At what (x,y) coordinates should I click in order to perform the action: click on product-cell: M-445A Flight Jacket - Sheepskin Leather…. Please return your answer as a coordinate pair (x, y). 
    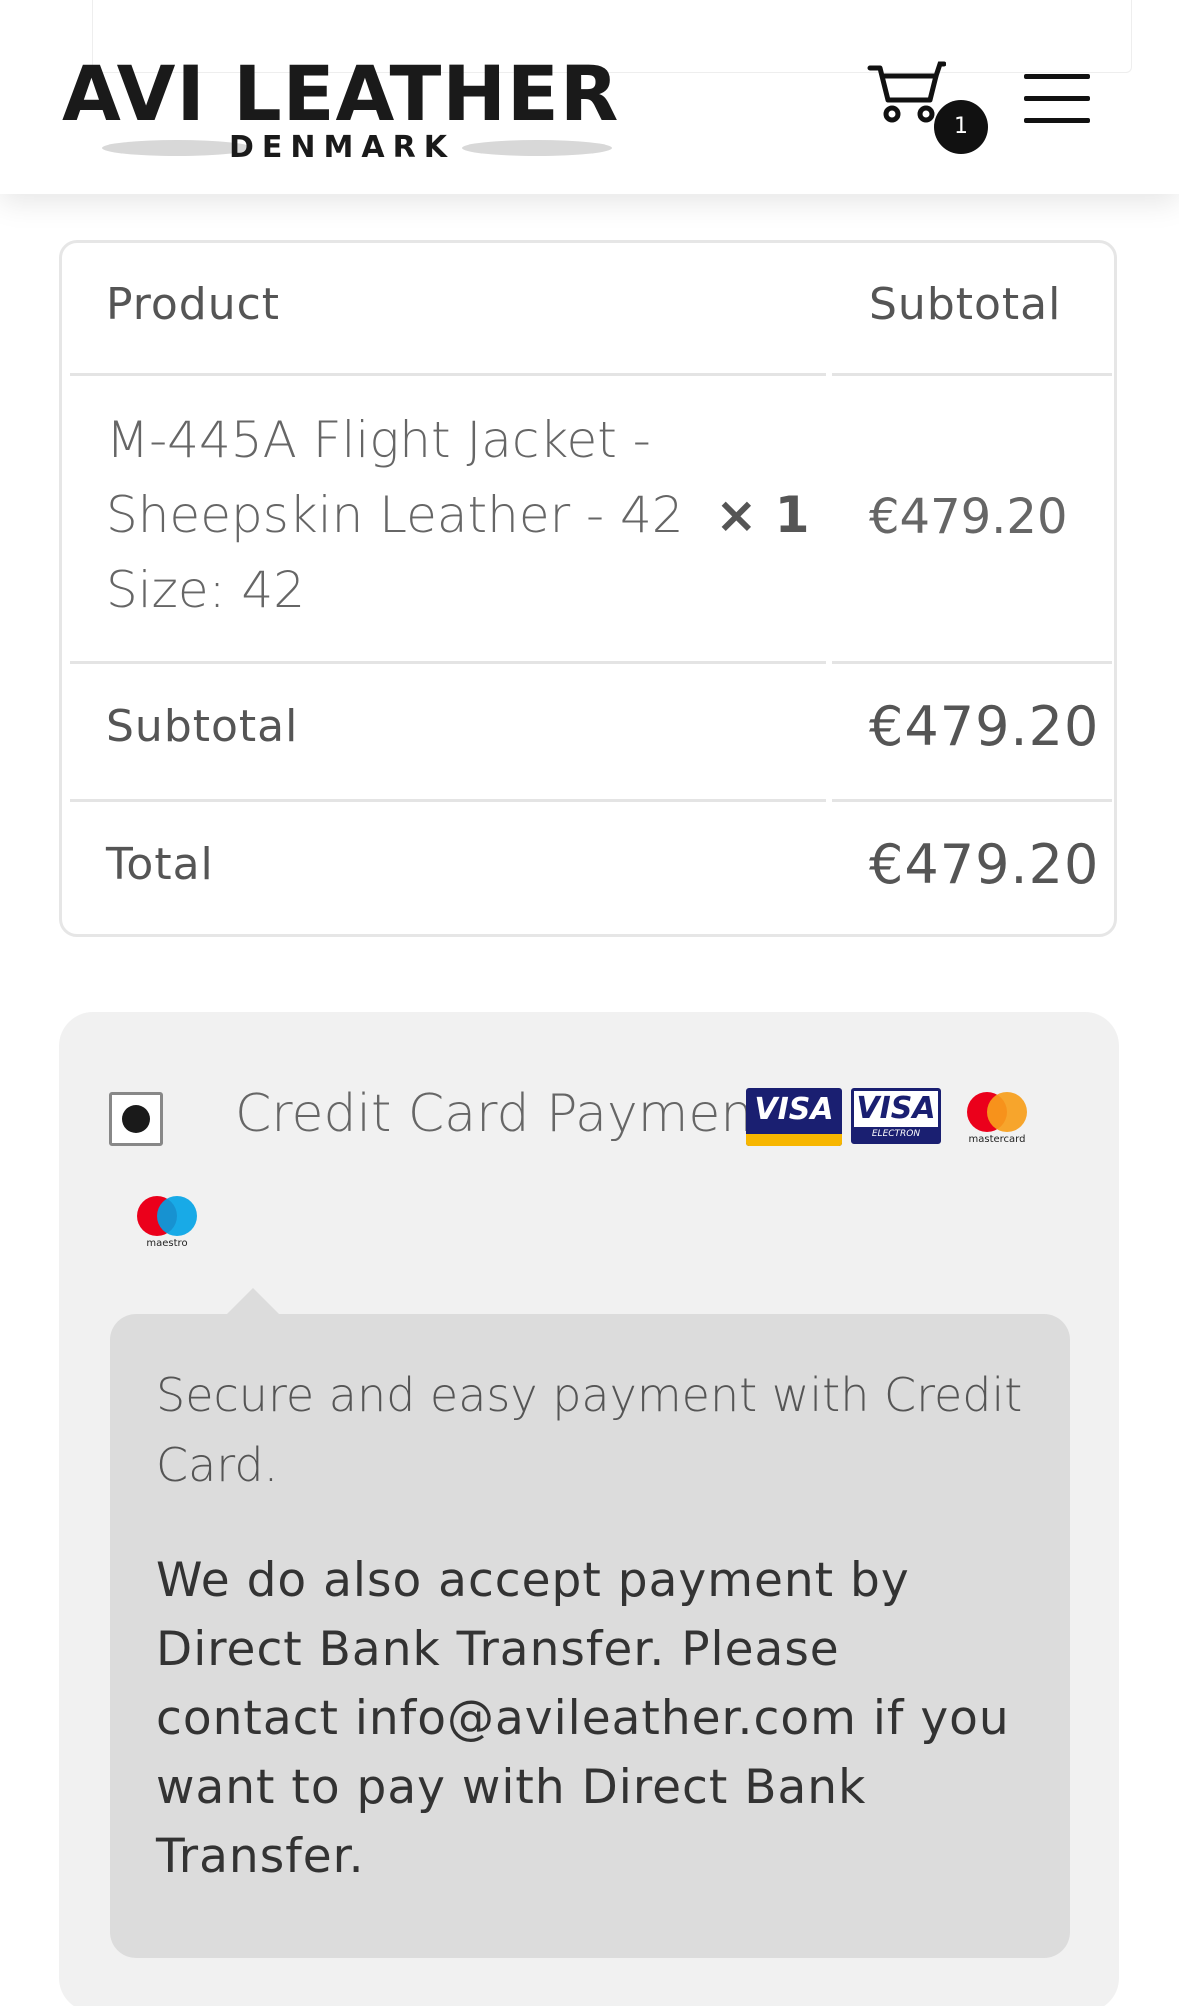
    Looking at the image, I should click on (458, 515).